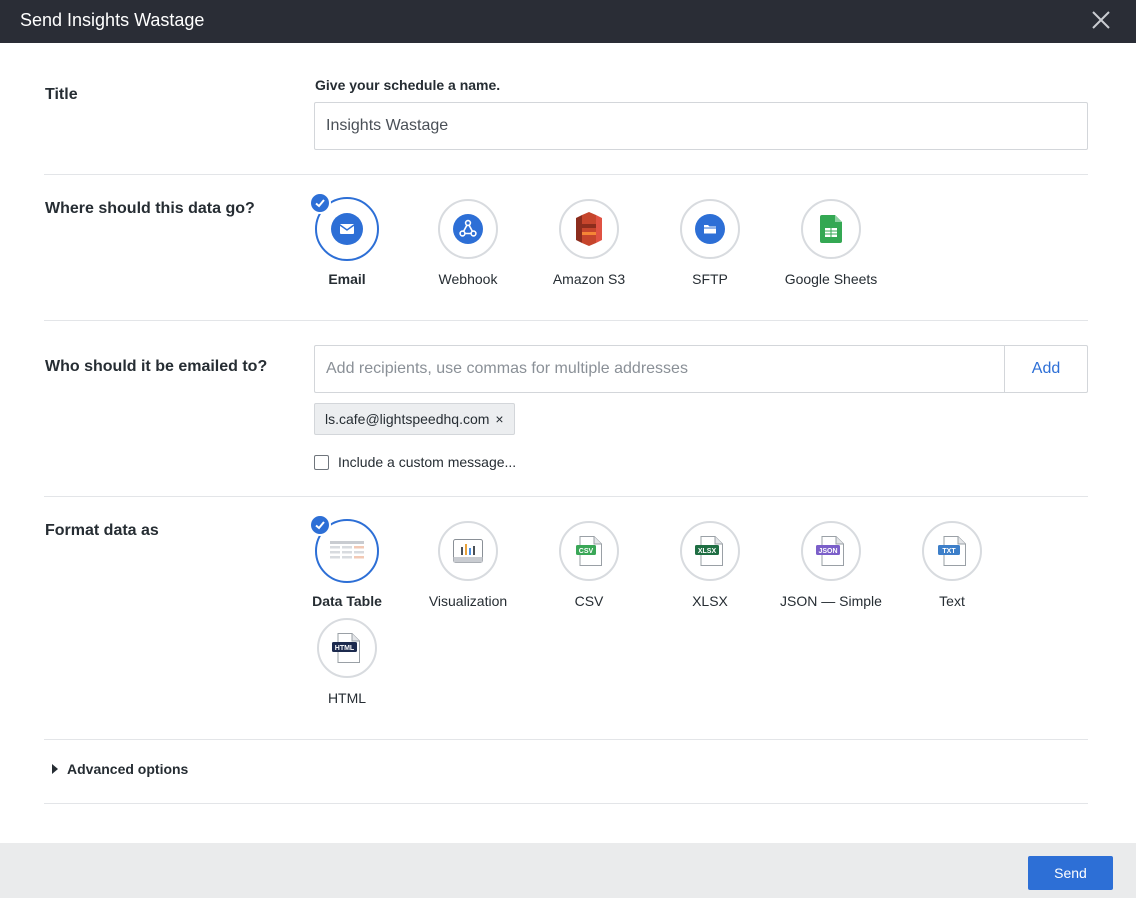 Image resolution: width=1136 pixels, height=898 pixels. I want to click on html-badge: HTML, so click(345, 648).